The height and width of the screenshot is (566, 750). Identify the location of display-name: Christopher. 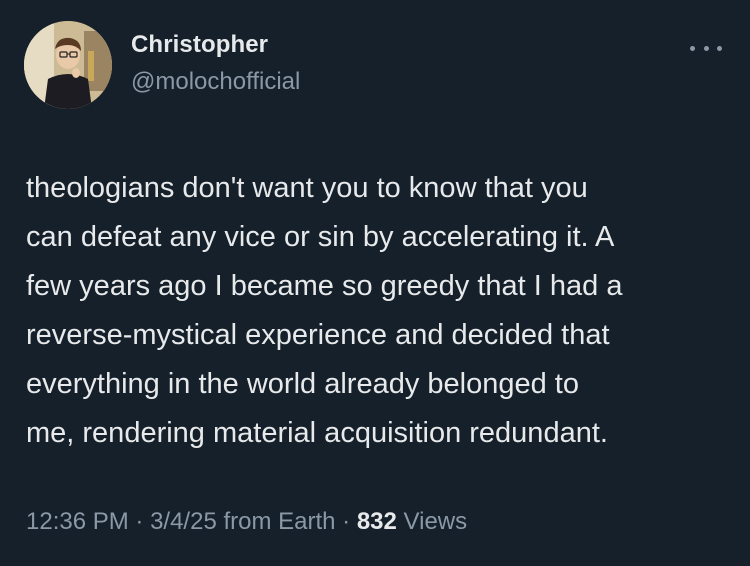
(199, 45).